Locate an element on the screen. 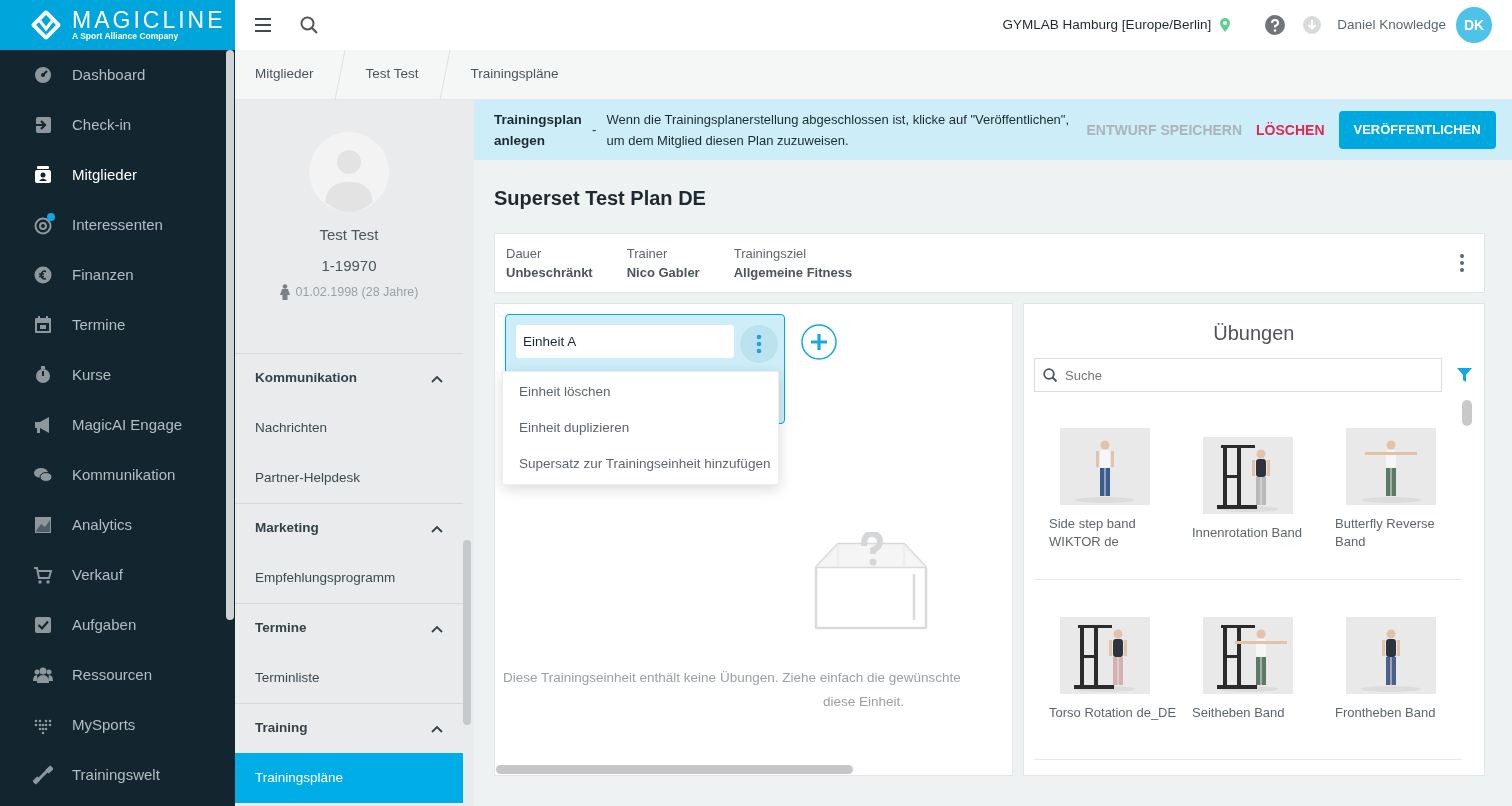 The width and height of the screenshot is (1512, 806). add-button is located at coordinates (819, 341).